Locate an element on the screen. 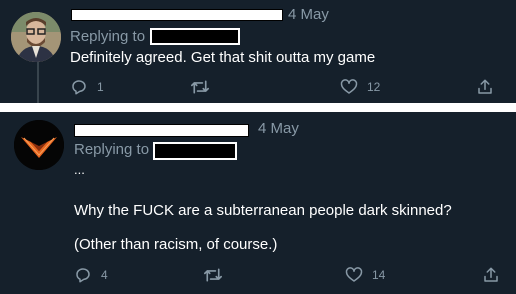 The width and height of the screenshot is (516, 294). reply-button: 1 is located at coordinates (87, 87).